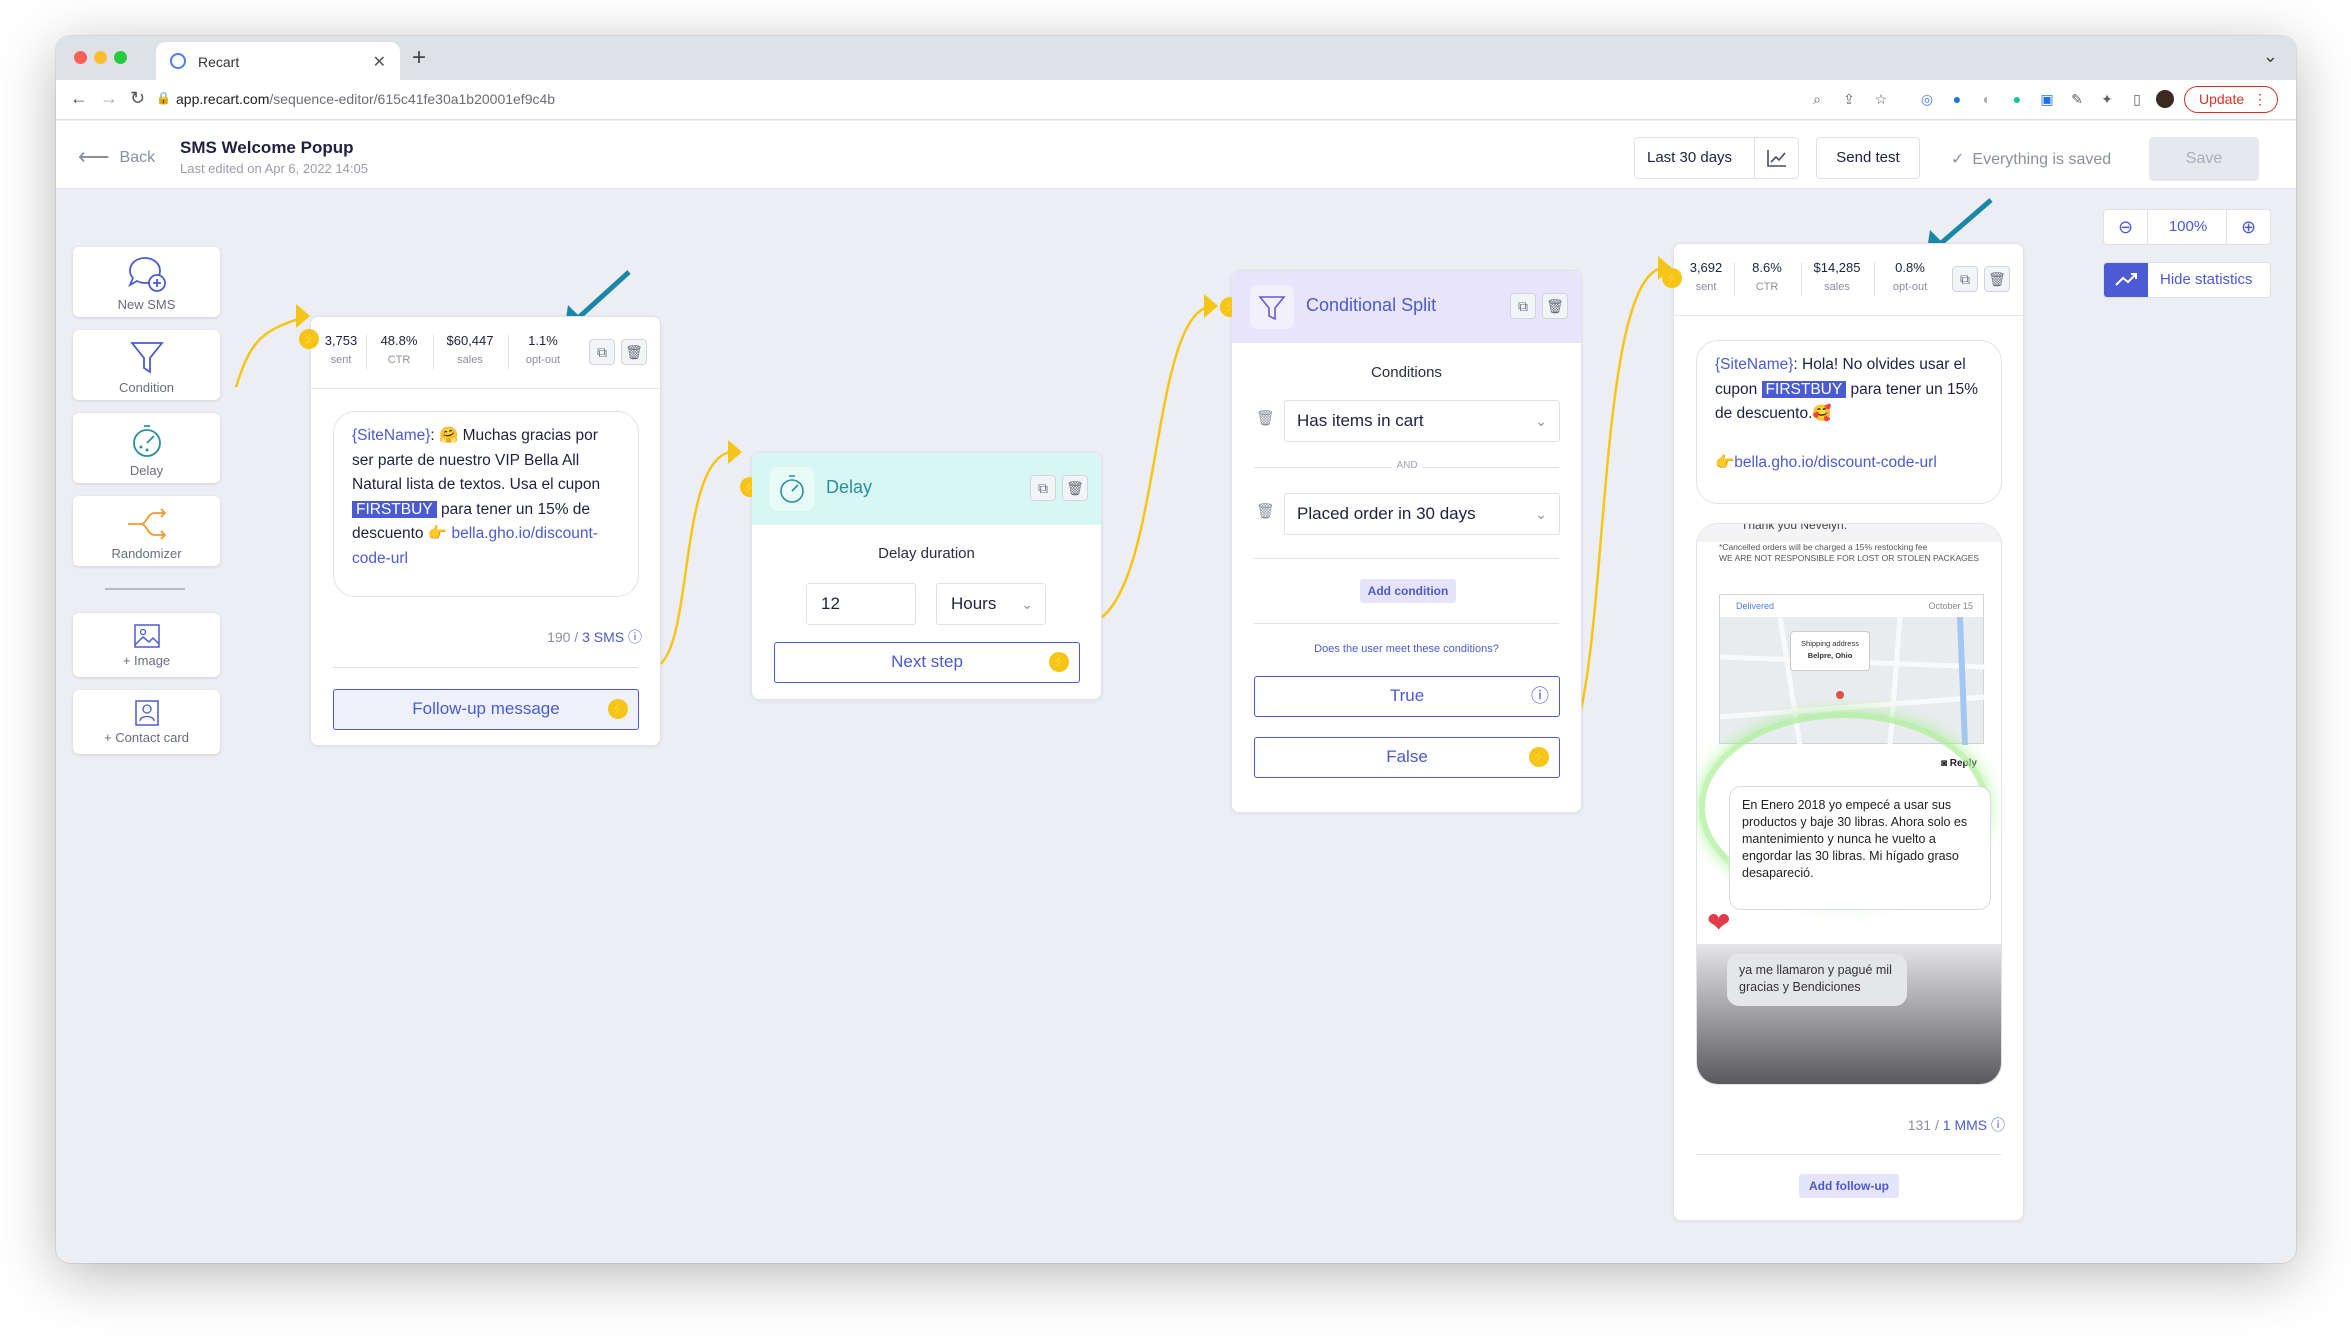 This screenshot has height=1338, width=2351. I want to click on stat-ctr: 8.6% CTR, so click(1767, 276).